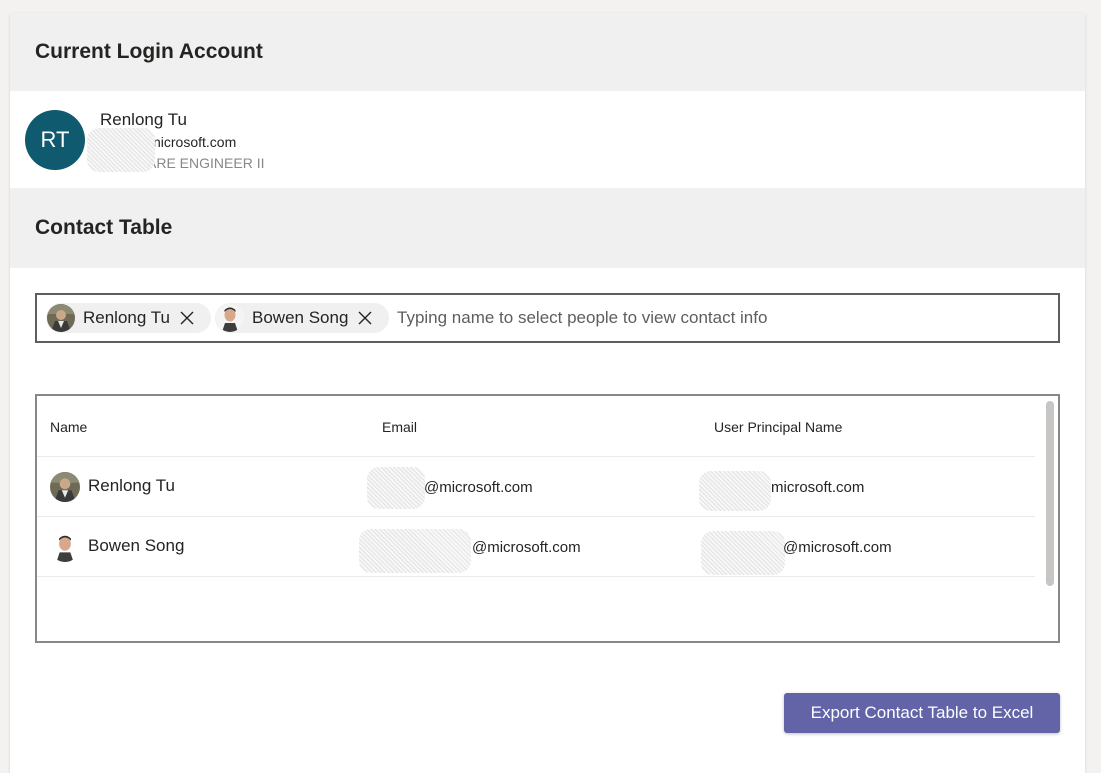 The height and width of the screenshot is (773, 1101). I want to click on account-email: nicrosoft.com, so click(195, 142).